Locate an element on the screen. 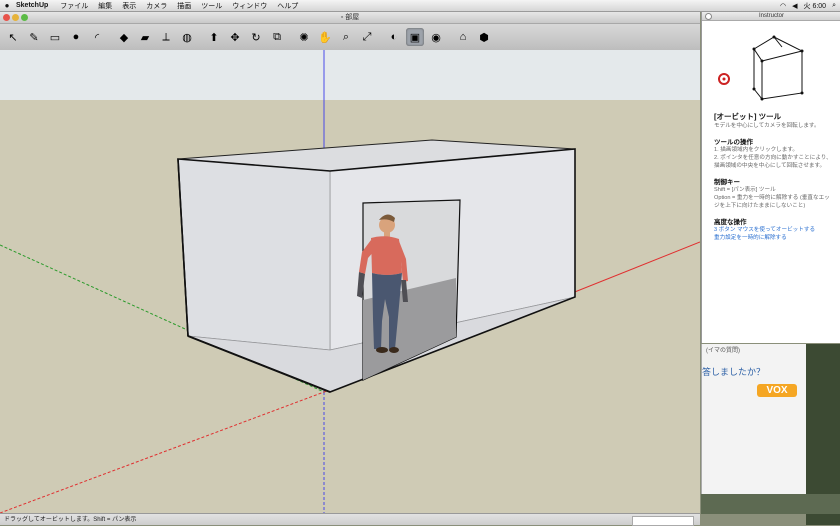 This screenshot has height=526, width=840. paint-bucket-icon: ◍ is located at coordinates (187, 37).